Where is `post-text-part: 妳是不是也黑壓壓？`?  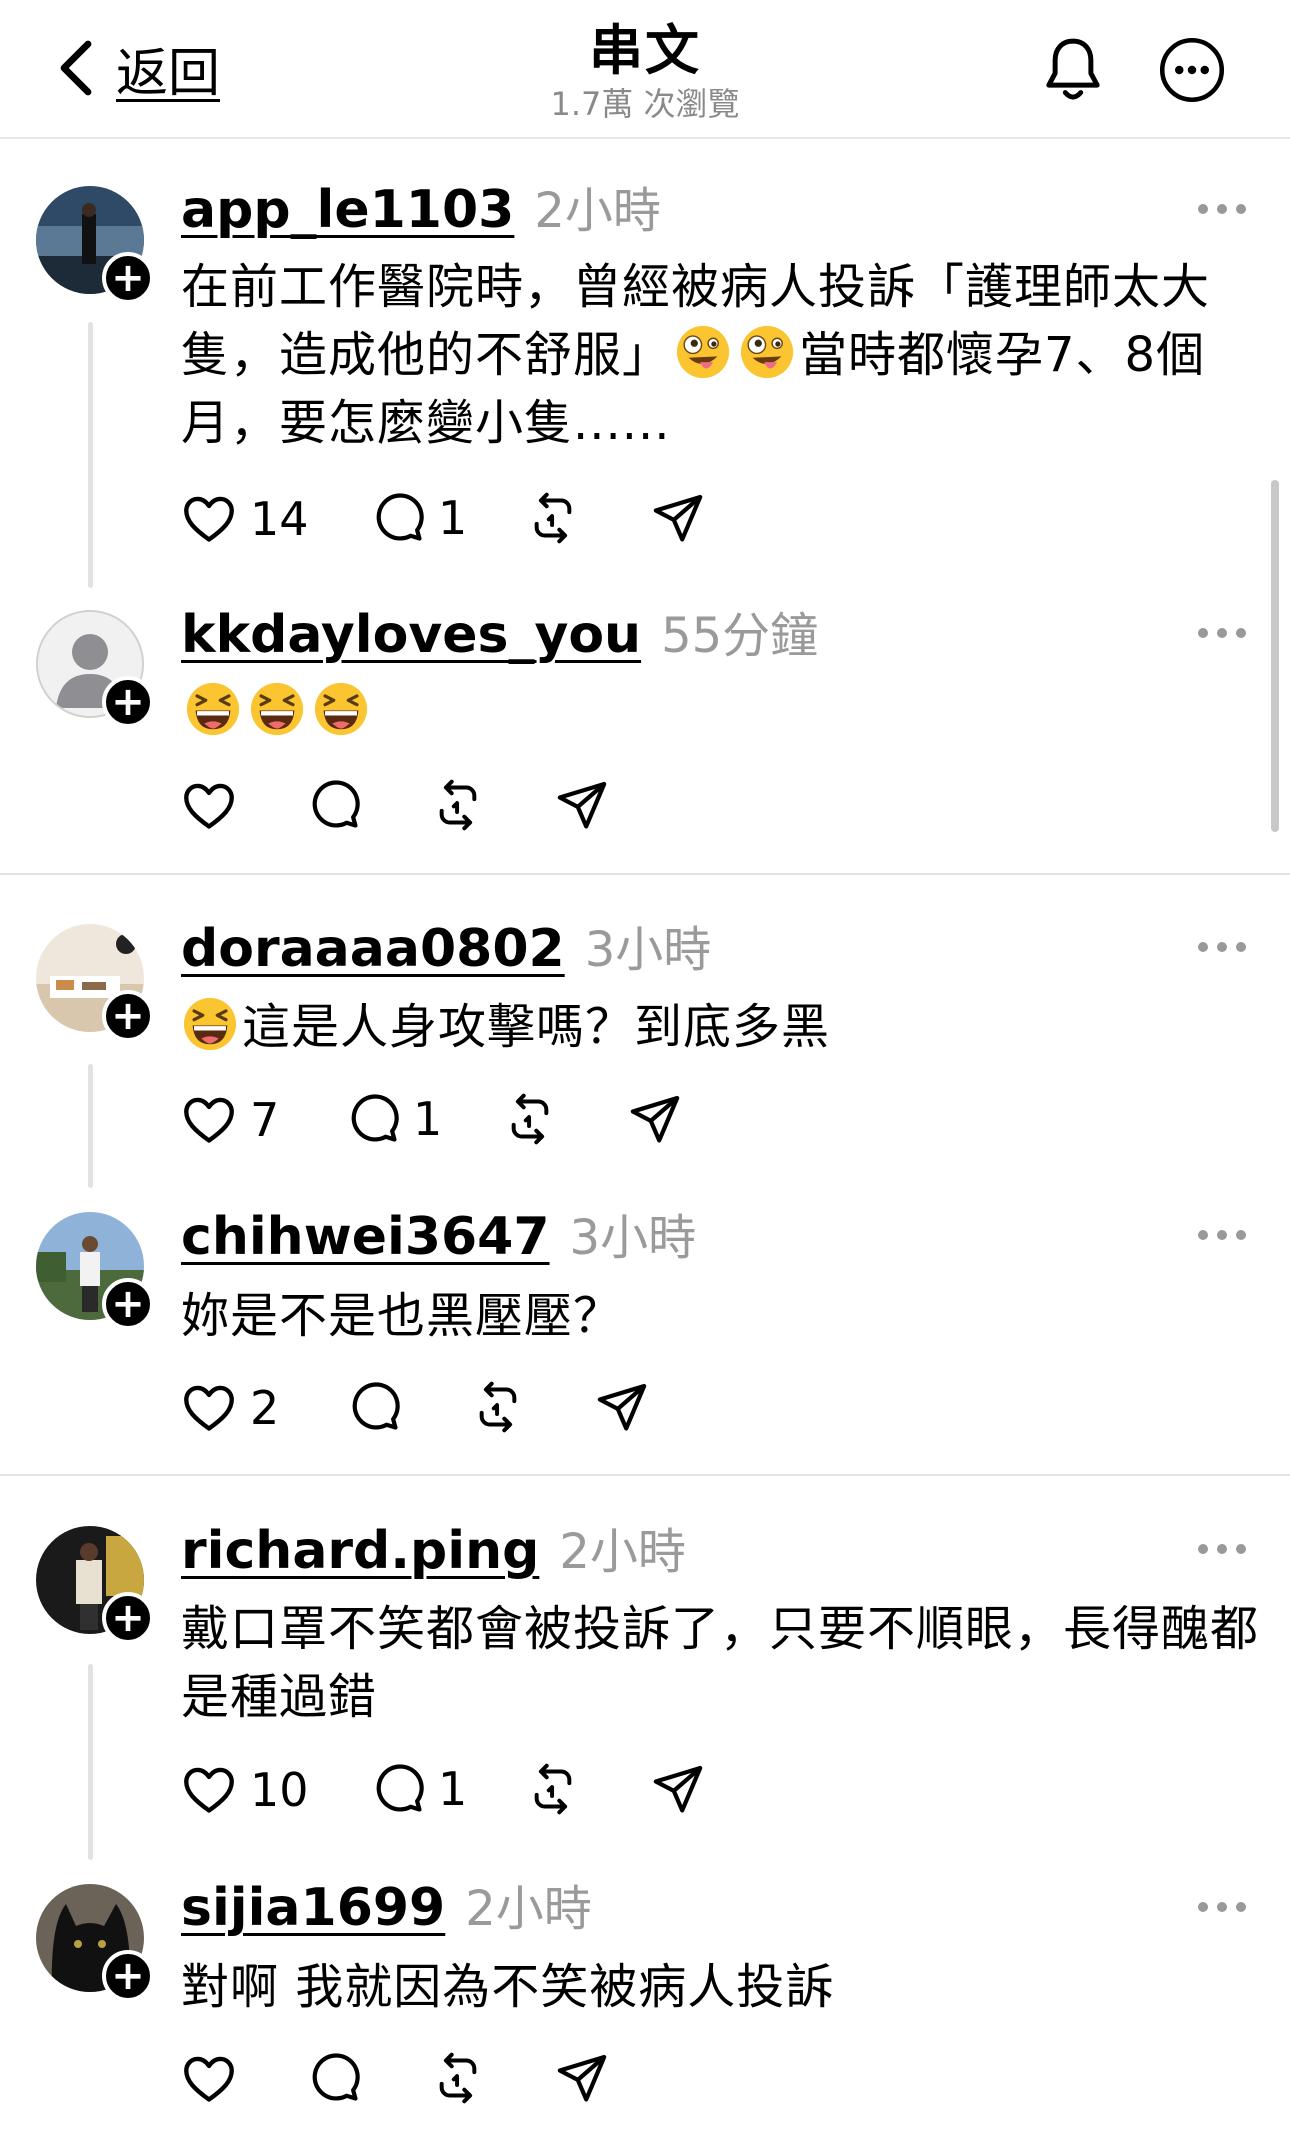
post-text-part: 妳是不是也黑壓壓？ is located at coordinates (402, 1316).